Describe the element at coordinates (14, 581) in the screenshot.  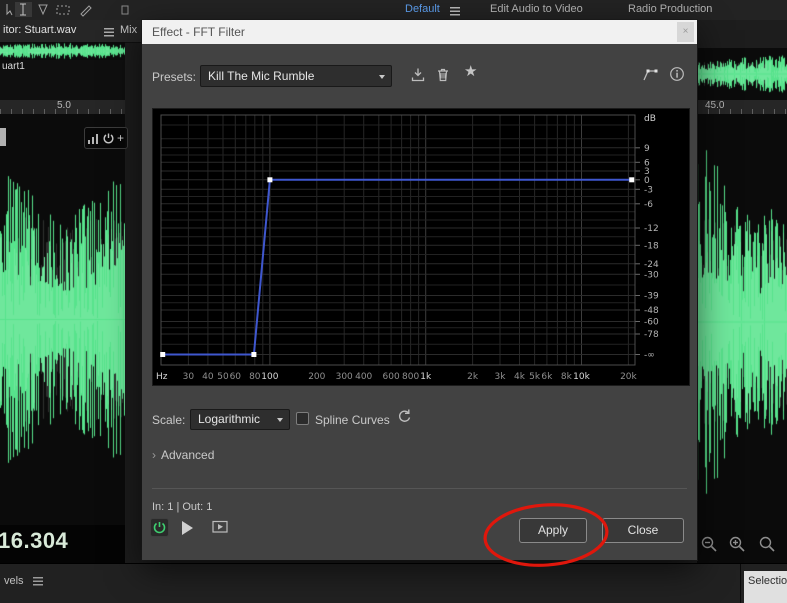
I see `levels-panel-tab: vels` at that location.